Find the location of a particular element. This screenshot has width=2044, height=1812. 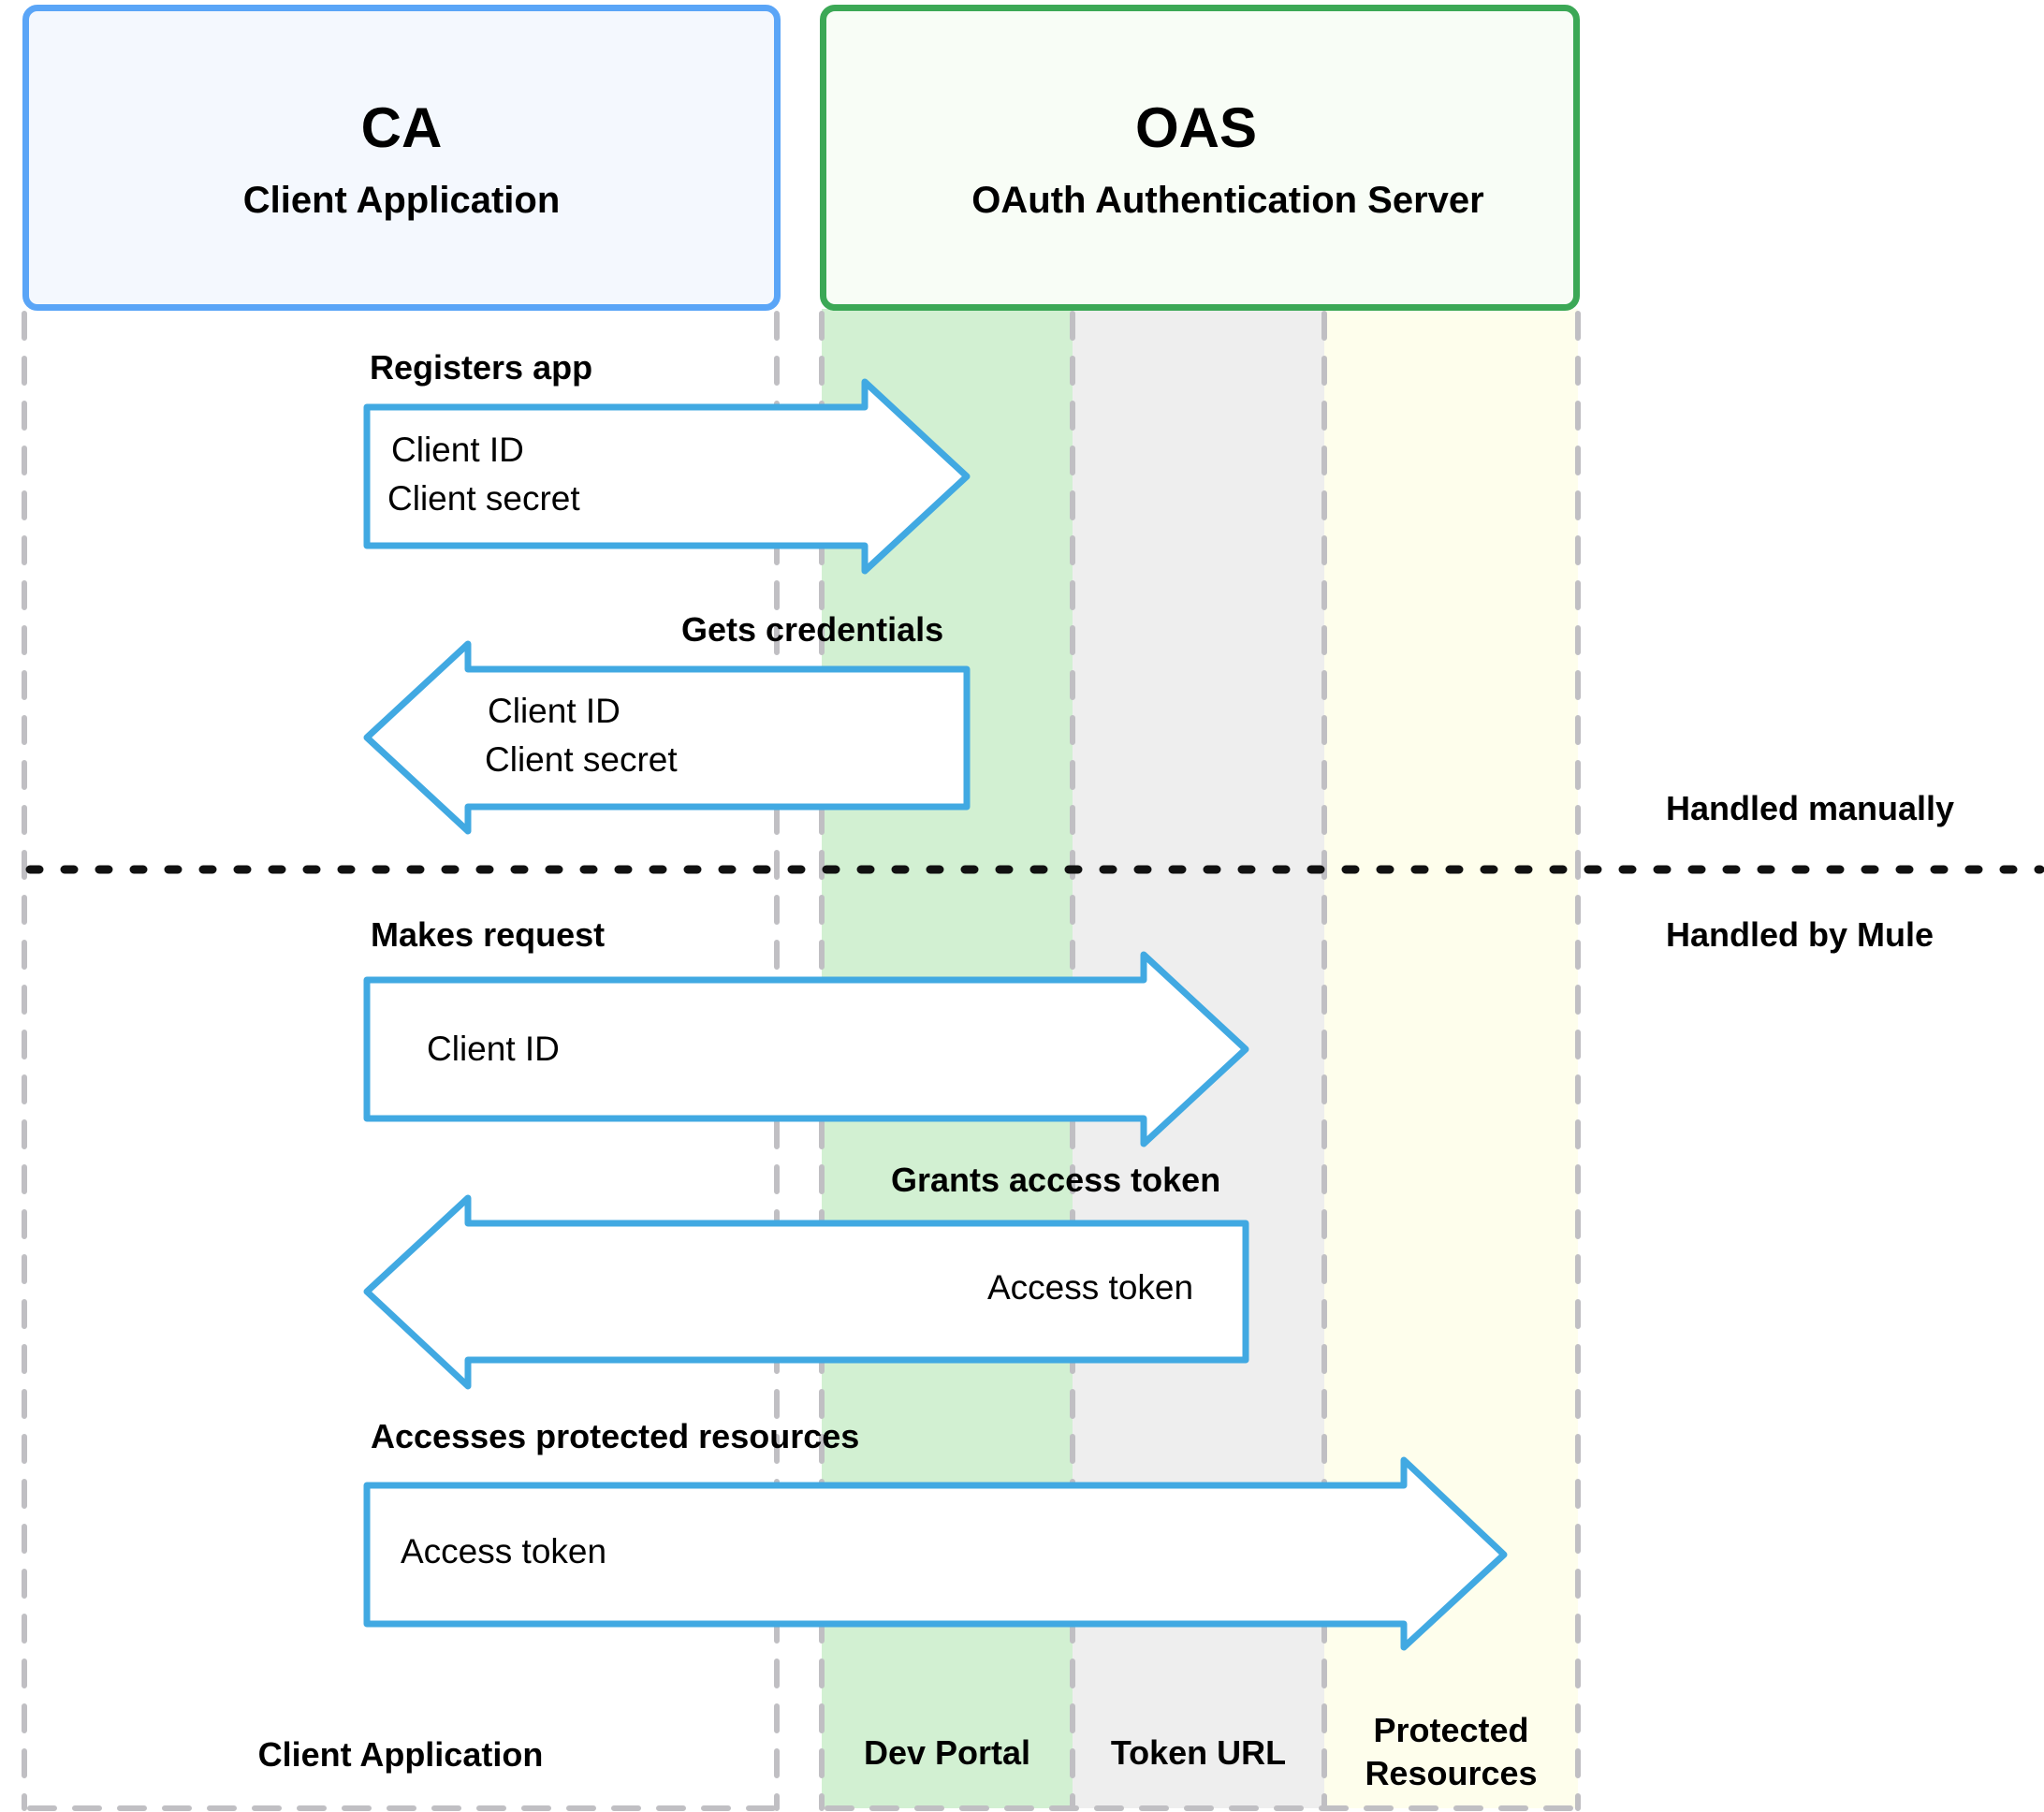

lane-label-line: Resources is located at coordinates (1451, 1773).